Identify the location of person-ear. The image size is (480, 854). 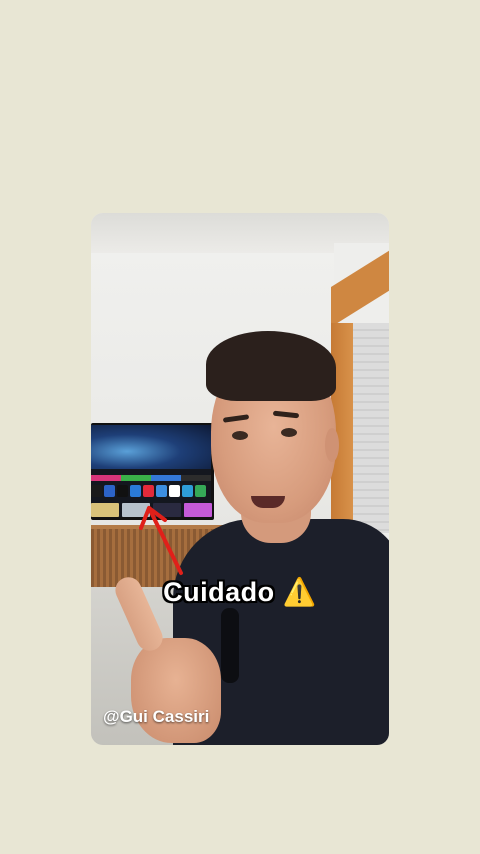
(332, 445).